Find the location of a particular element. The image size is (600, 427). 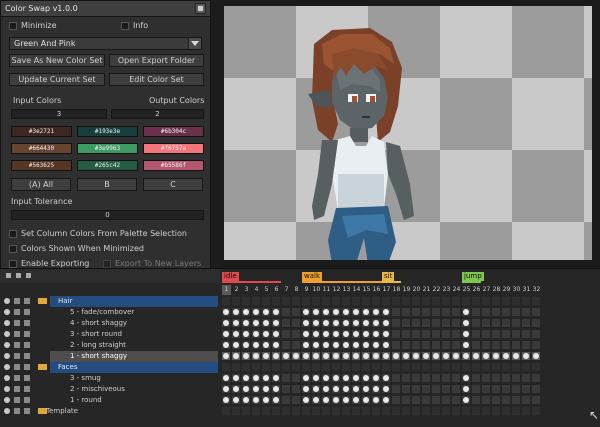

frame-number: 12 is located at coordinates (336, 290).